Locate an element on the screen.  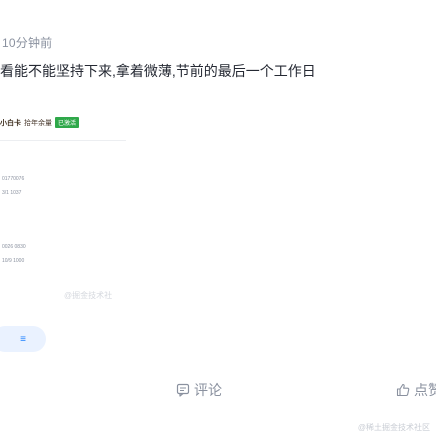
footer-watermark: @稀土掘金技术社区 is located at coordinates (393, 427).